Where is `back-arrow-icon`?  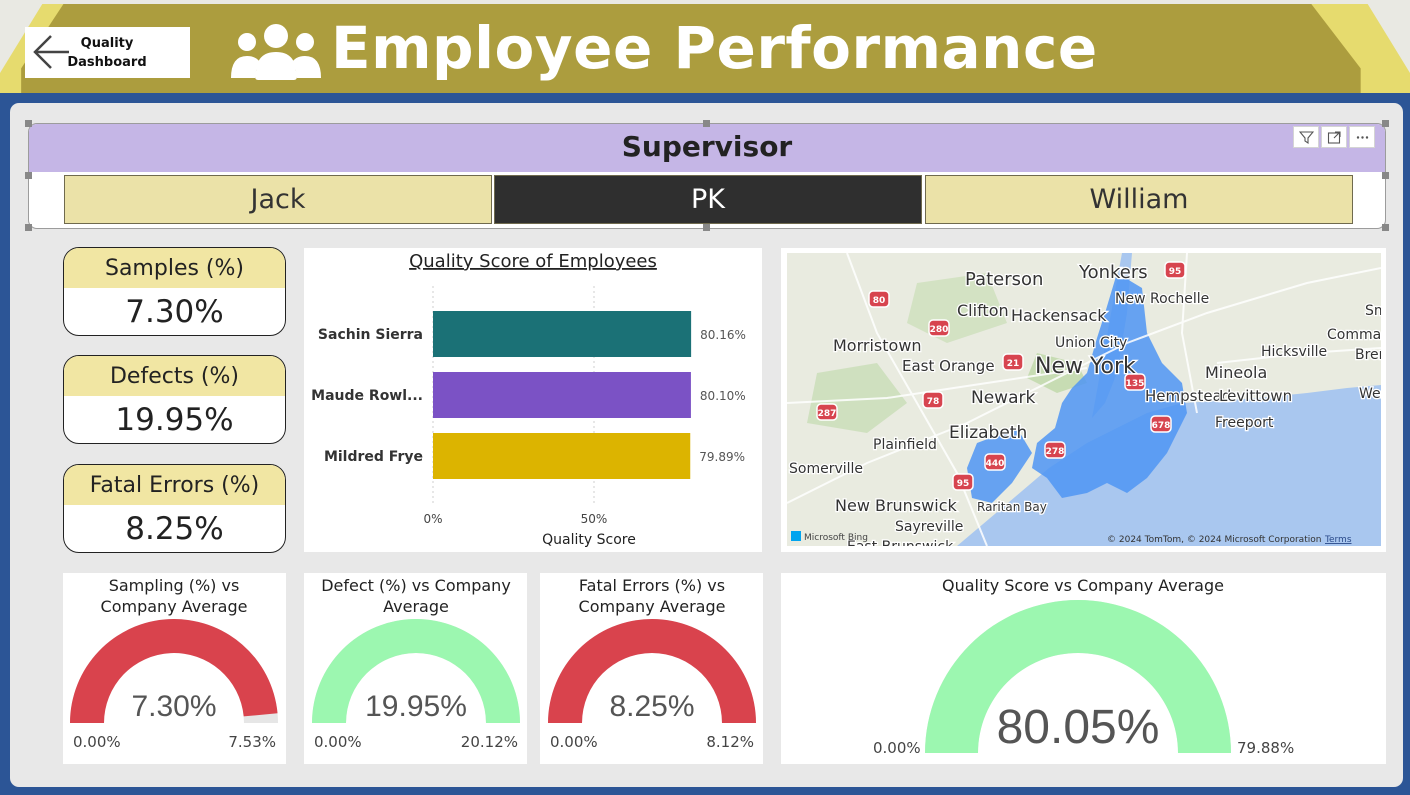 back-arrow-icon is located at coordinates (51, 52).